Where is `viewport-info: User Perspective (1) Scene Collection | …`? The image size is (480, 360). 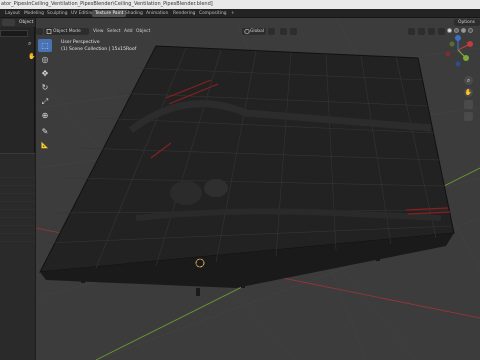
viewport-info: User Perspective (1) Scene Collection | … is located at coordinates (98, 46).